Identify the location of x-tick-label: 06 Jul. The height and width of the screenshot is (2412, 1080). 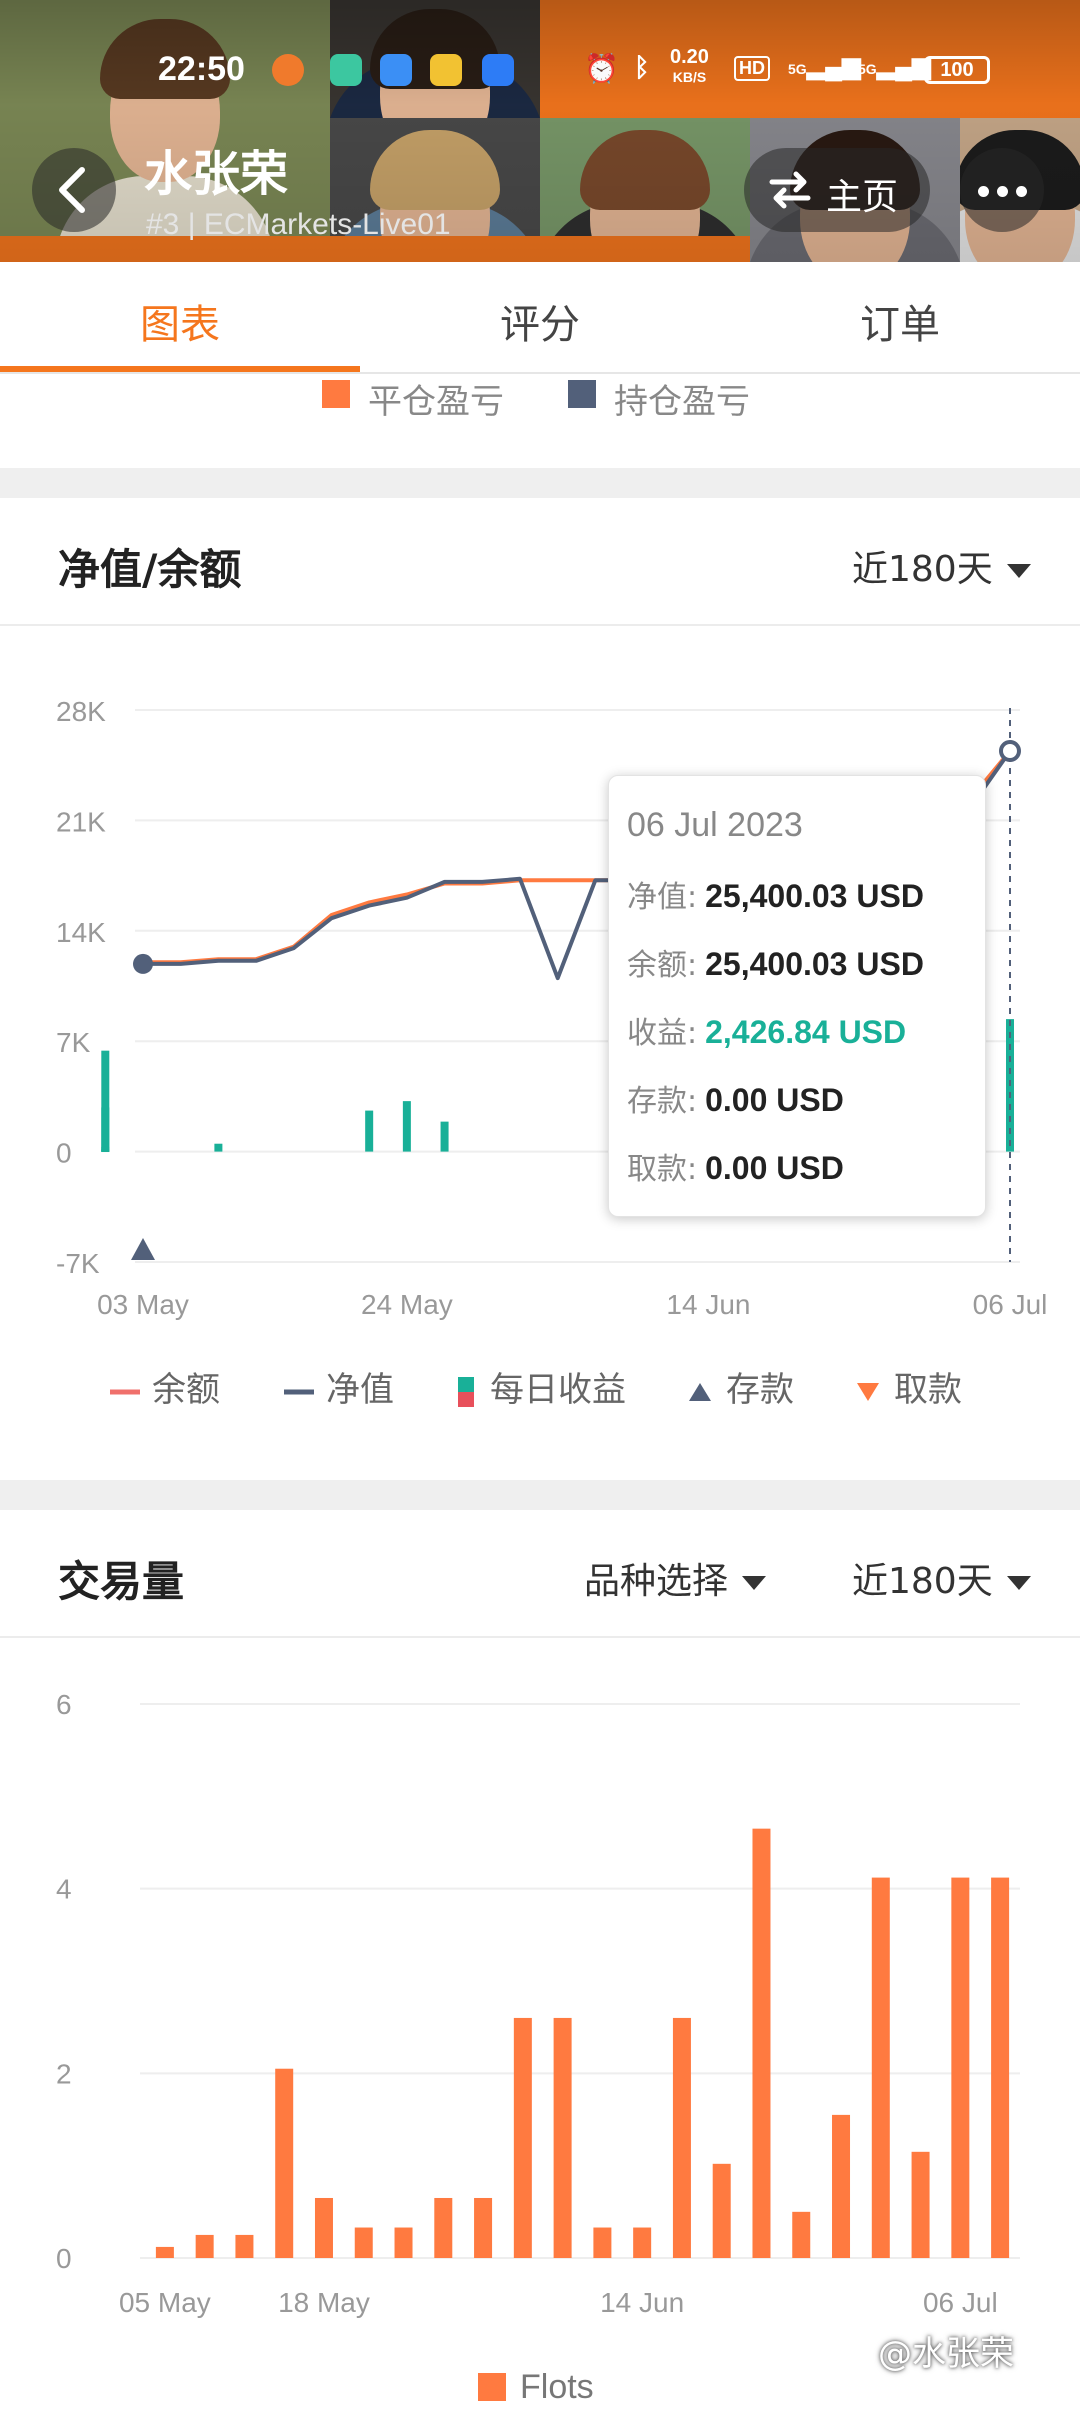
(960, 2302).